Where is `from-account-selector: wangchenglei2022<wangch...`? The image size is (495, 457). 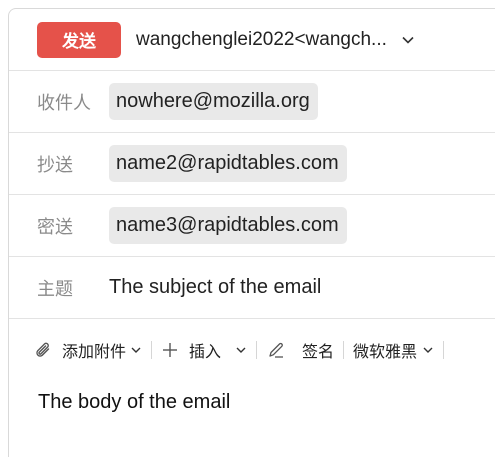
from-account-selector: wangchenglei2022<wangch... is located at coordinates (275, 40).